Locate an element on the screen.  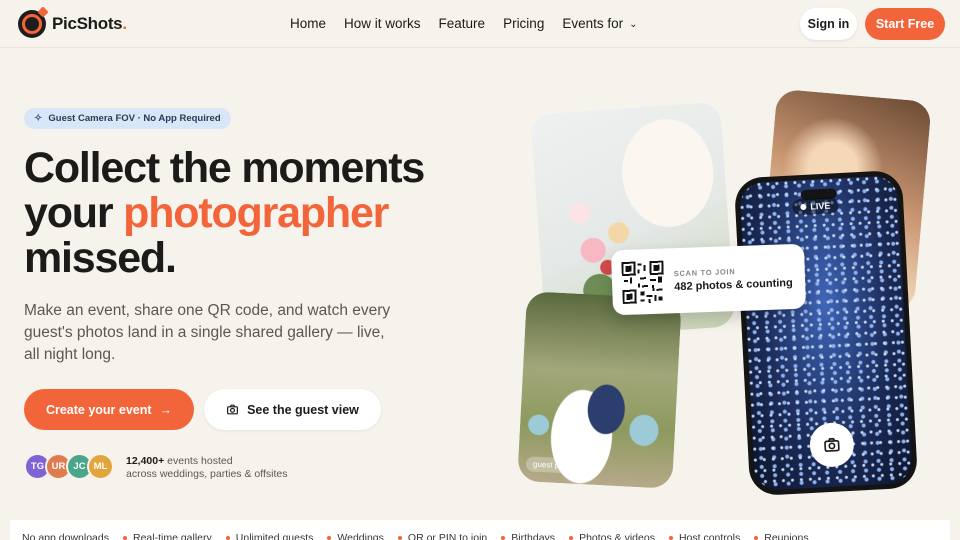
ticker-item: Photos & videos is located at coordinates (612, 536).